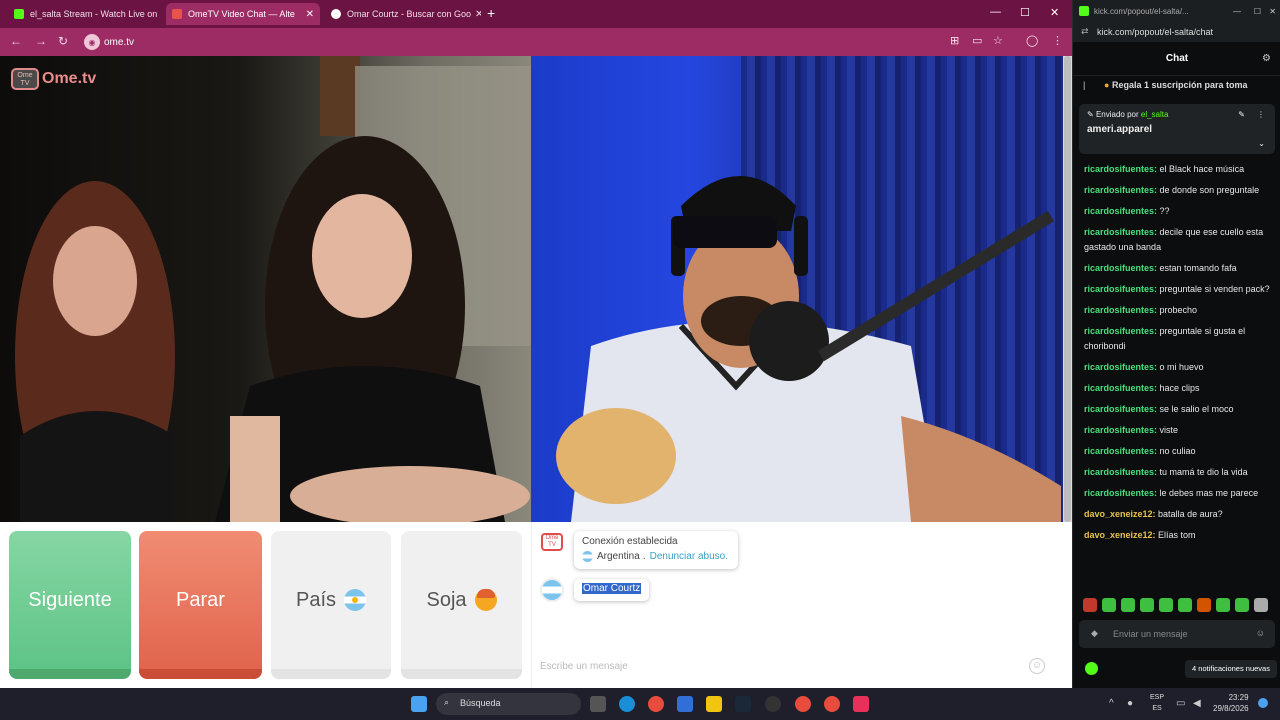  What do you see at coordinates (689, 556) in the screenshot?
I see `report-abuse-link: Denunciar abuso.` at bounding box center [689, 556].